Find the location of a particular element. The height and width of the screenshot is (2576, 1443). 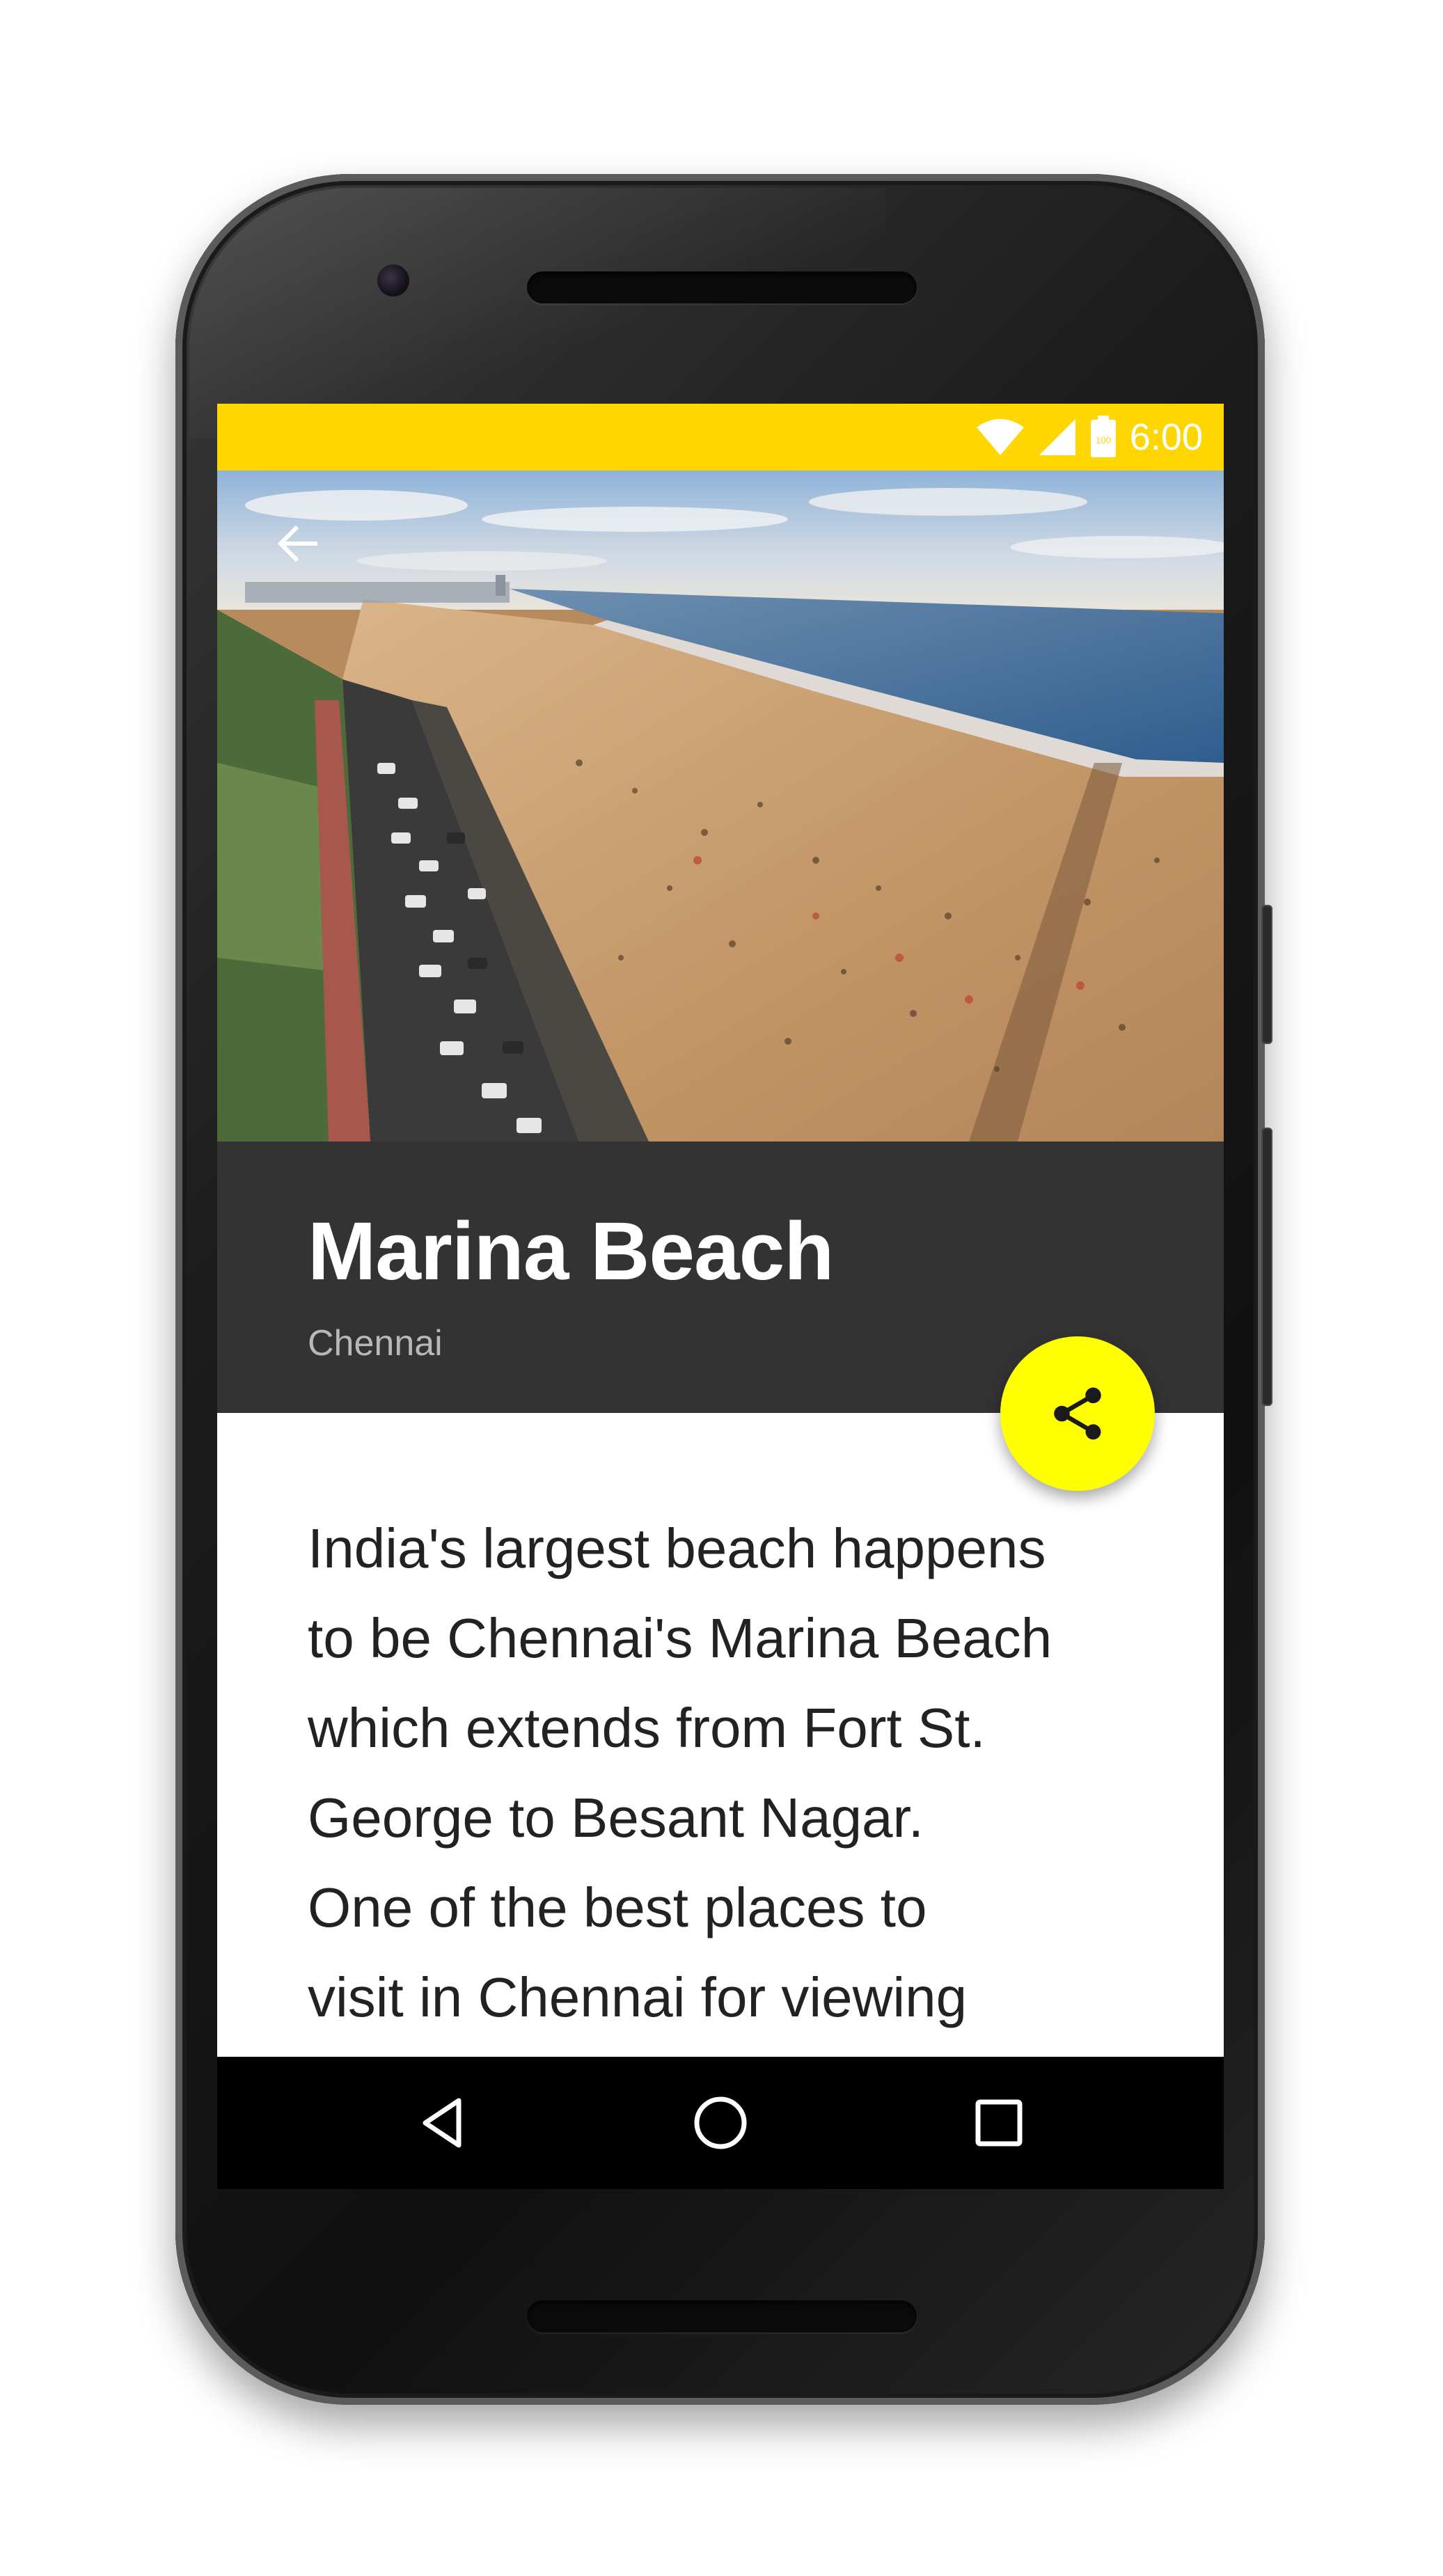

place-subtitle: Chennai is located at coordinates (375, 1343).